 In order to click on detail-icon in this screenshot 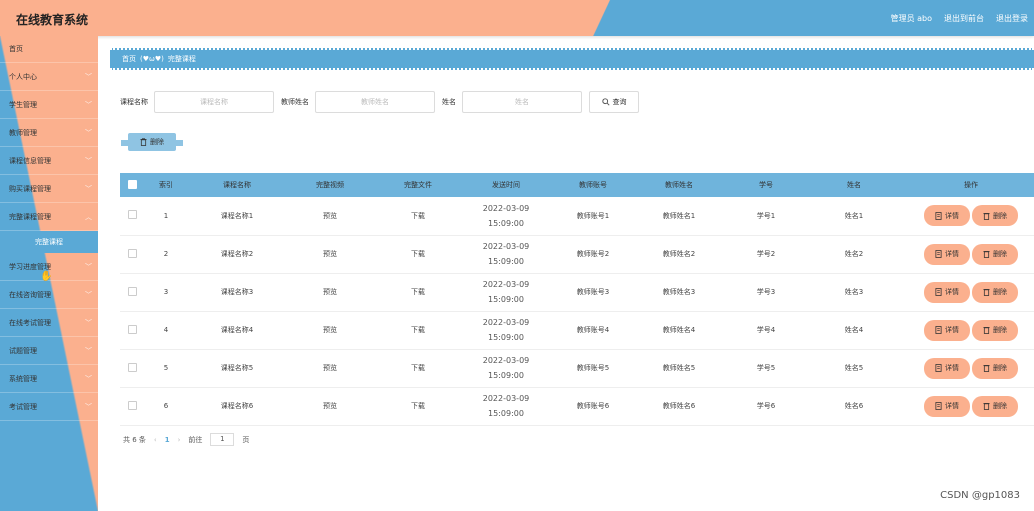, I will do `click(938, 368)`.